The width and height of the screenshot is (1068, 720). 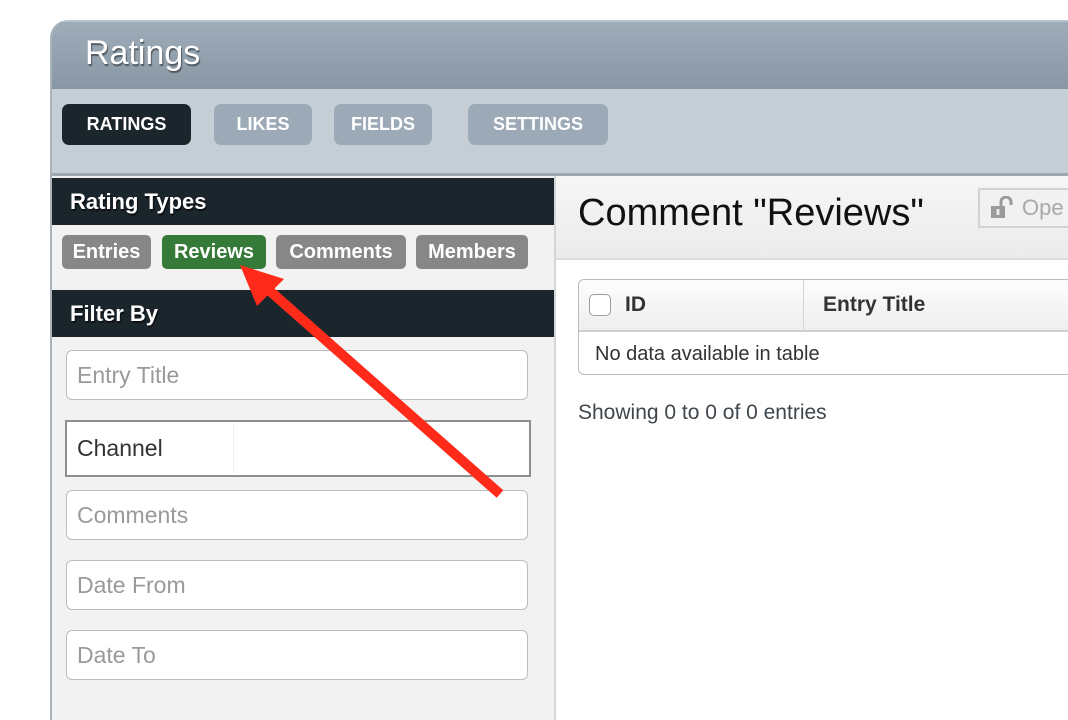 What do you see at coordinates (297, 515) in the screenshot?
I see `comments-input: Comments` at bounding box center [297, 515].